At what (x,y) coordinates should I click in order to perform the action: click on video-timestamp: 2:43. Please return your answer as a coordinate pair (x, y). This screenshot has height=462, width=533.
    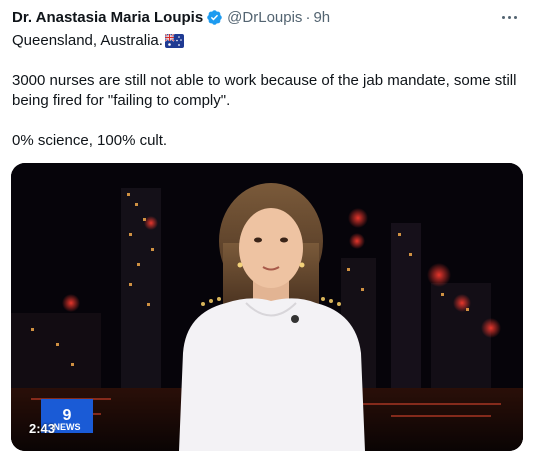
    Looking at the image, I should click on (42, 428).